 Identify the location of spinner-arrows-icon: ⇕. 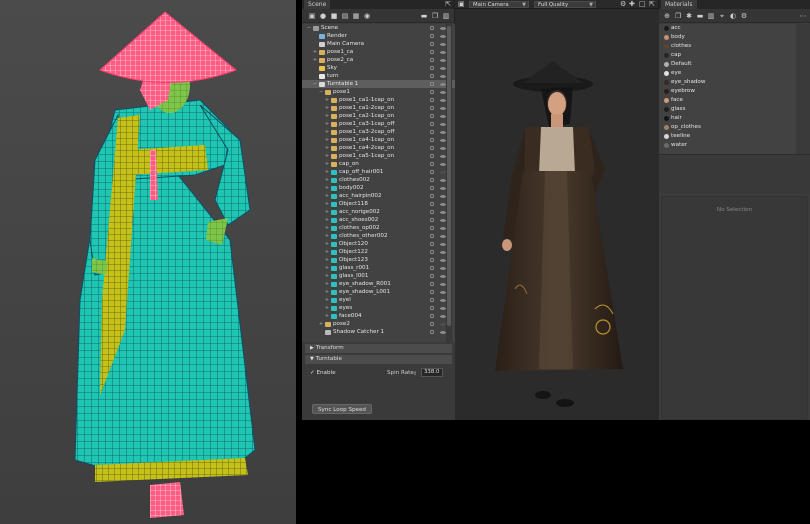
(415, 374).